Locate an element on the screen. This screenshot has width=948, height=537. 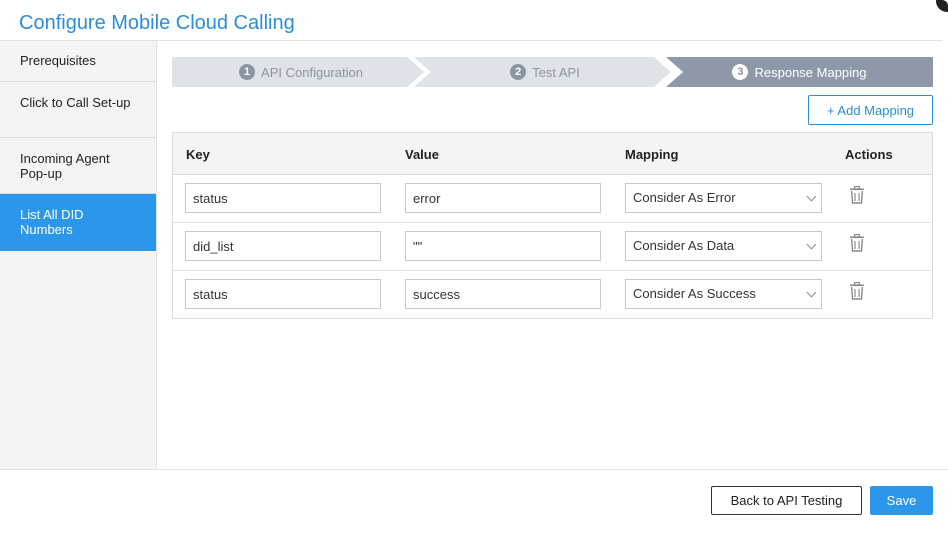
dialog-title: Configure Mobile Cloud Calling is located at coordinates (157, 23).